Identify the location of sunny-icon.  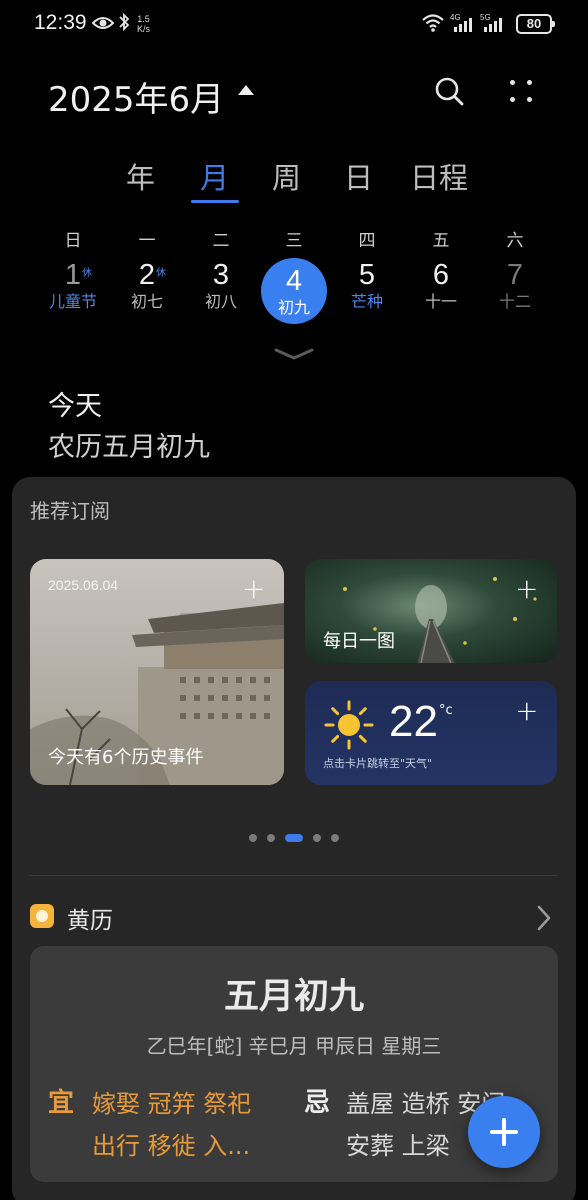
(349, 727).